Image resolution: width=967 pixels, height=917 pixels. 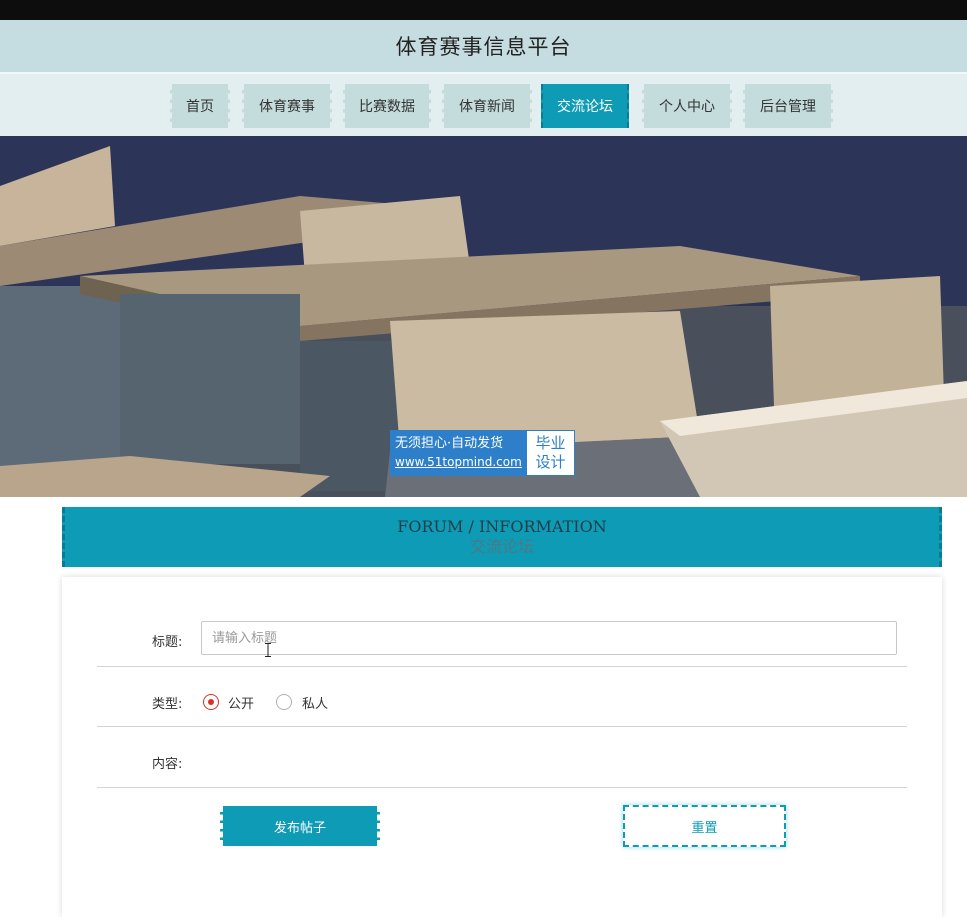 I want to click on top-strip, so click(x=483, y=10).